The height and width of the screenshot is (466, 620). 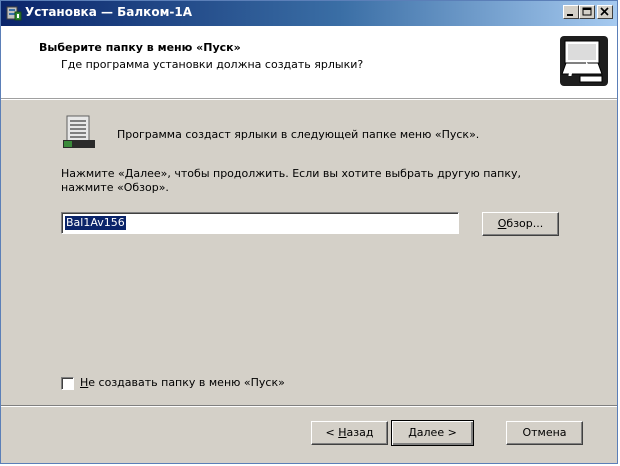 I want to click on next-label: алее >, so click(x=436, y=432).